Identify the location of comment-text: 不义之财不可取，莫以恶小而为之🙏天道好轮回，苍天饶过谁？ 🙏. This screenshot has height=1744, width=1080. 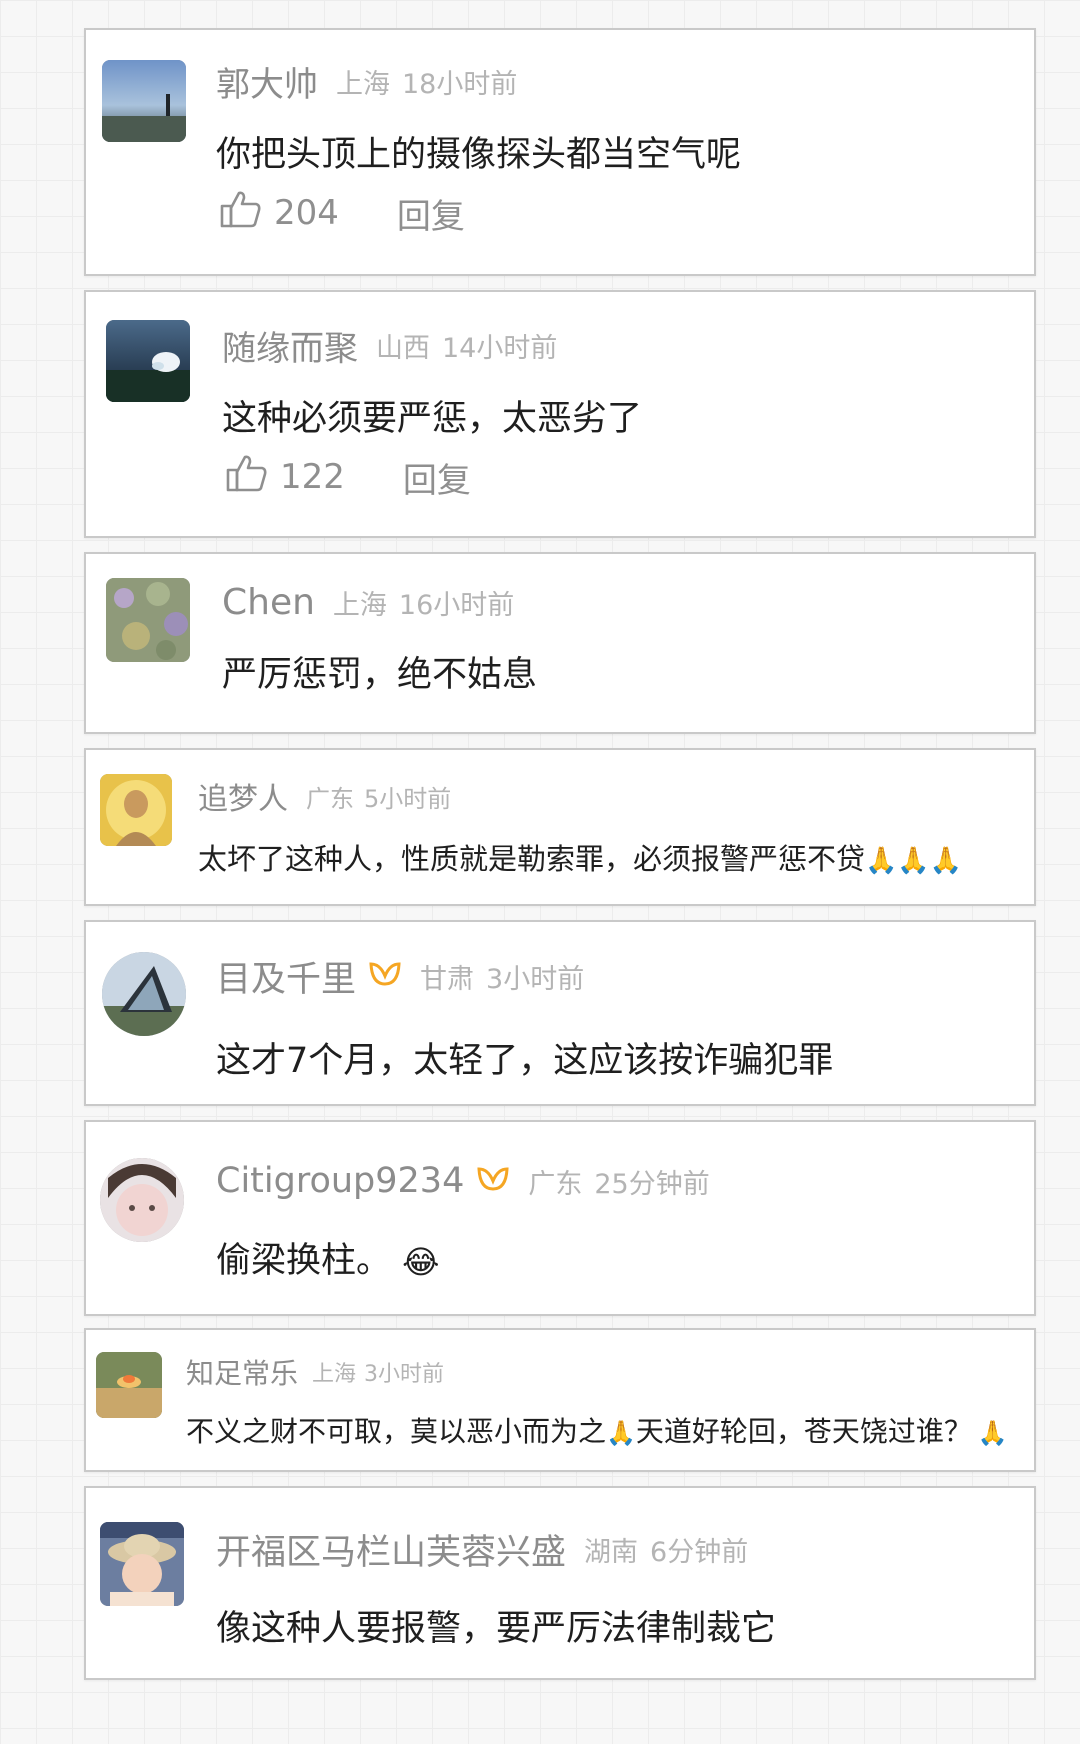
(597, 1430).